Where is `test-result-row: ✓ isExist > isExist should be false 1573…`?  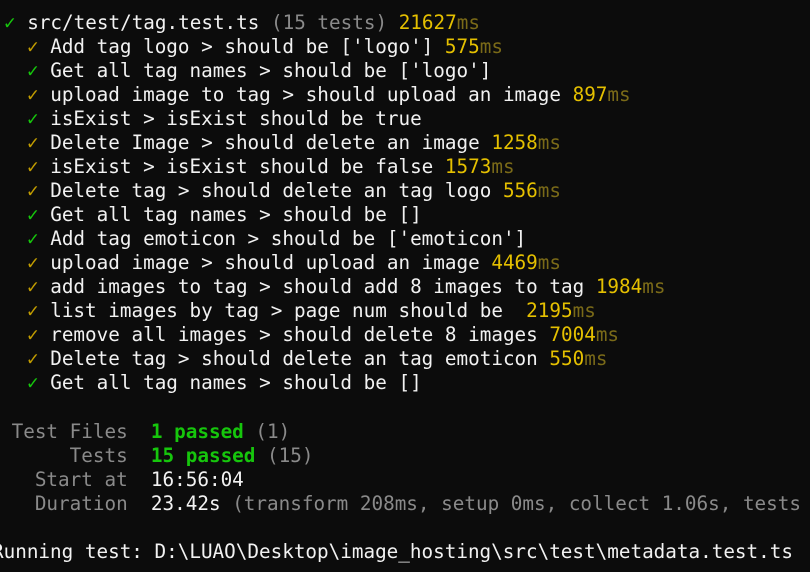
test-result-row: ✓ isExist > isExist should be false 1573… is located at coordinates (271, 167).